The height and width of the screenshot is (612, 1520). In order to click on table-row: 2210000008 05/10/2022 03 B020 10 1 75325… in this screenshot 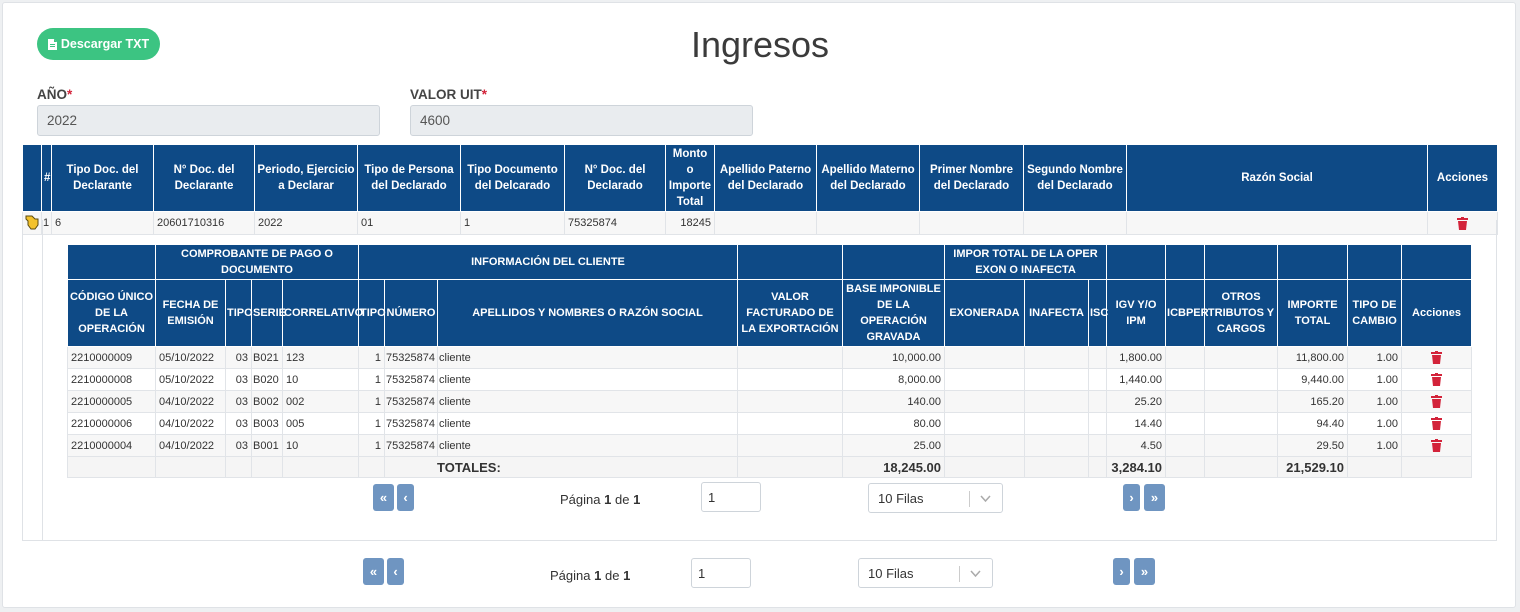, I will do `click(770, 379)`.